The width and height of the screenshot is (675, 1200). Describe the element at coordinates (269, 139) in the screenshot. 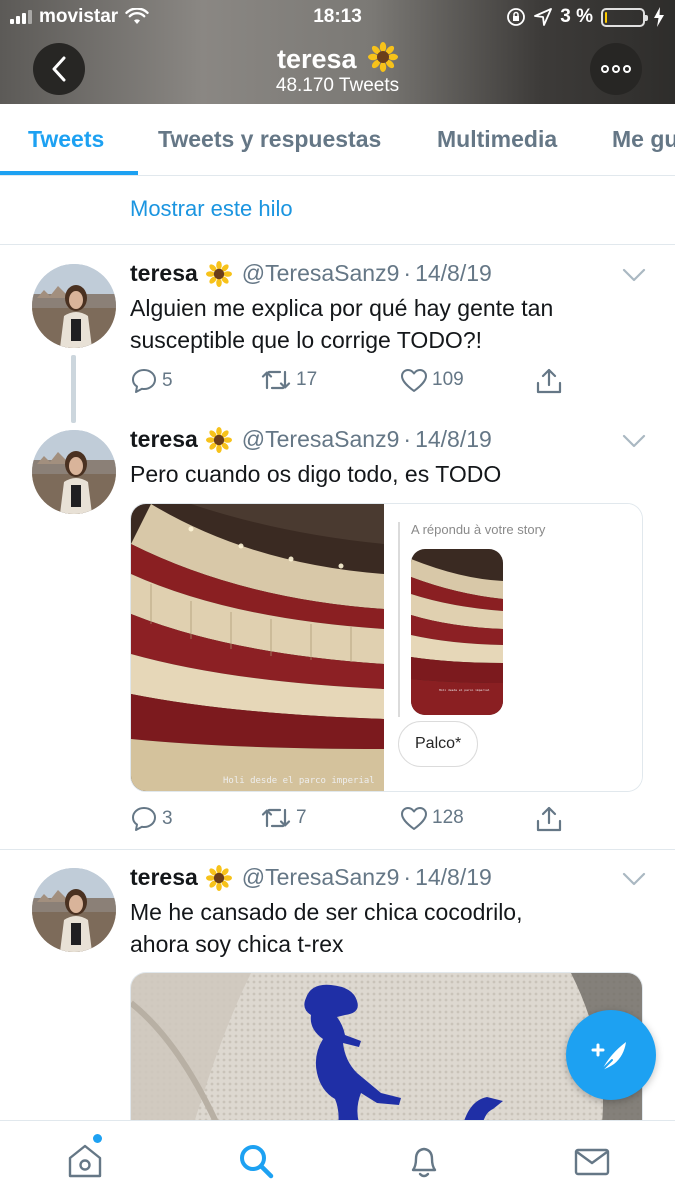

I see `tab-tweets-and-replies: Tweets y respuestas` at that location.